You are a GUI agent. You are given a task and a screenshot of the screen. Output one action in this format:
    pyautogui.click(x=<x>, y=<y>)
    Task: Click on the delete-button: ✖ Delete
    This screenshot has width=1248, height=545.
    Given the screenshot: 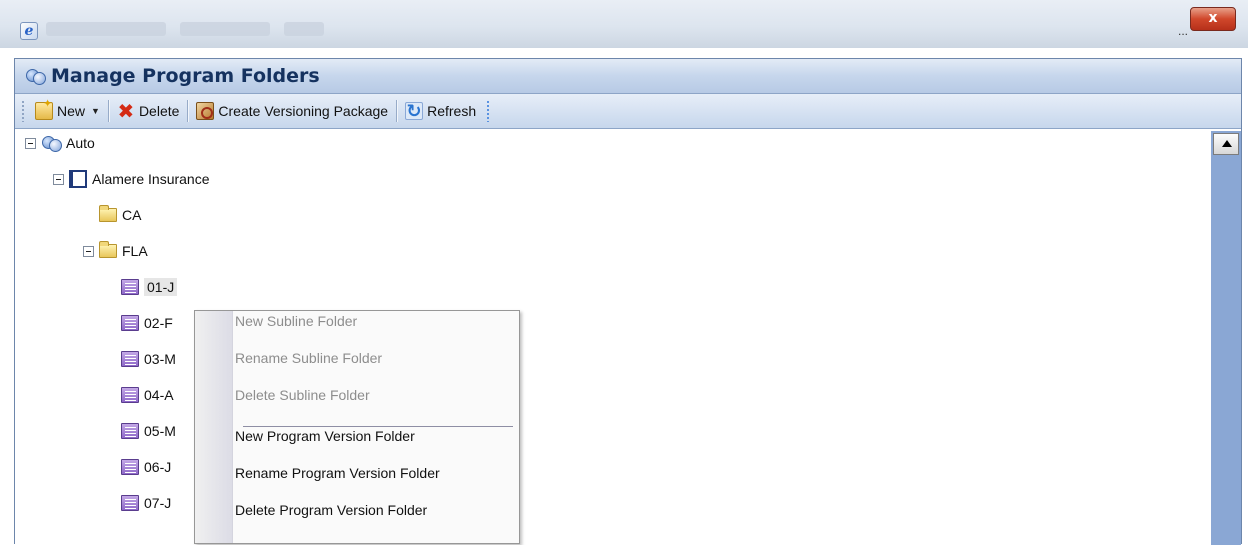 What is the action you would take?
    pyautogui.click(x=148, y=111)
    